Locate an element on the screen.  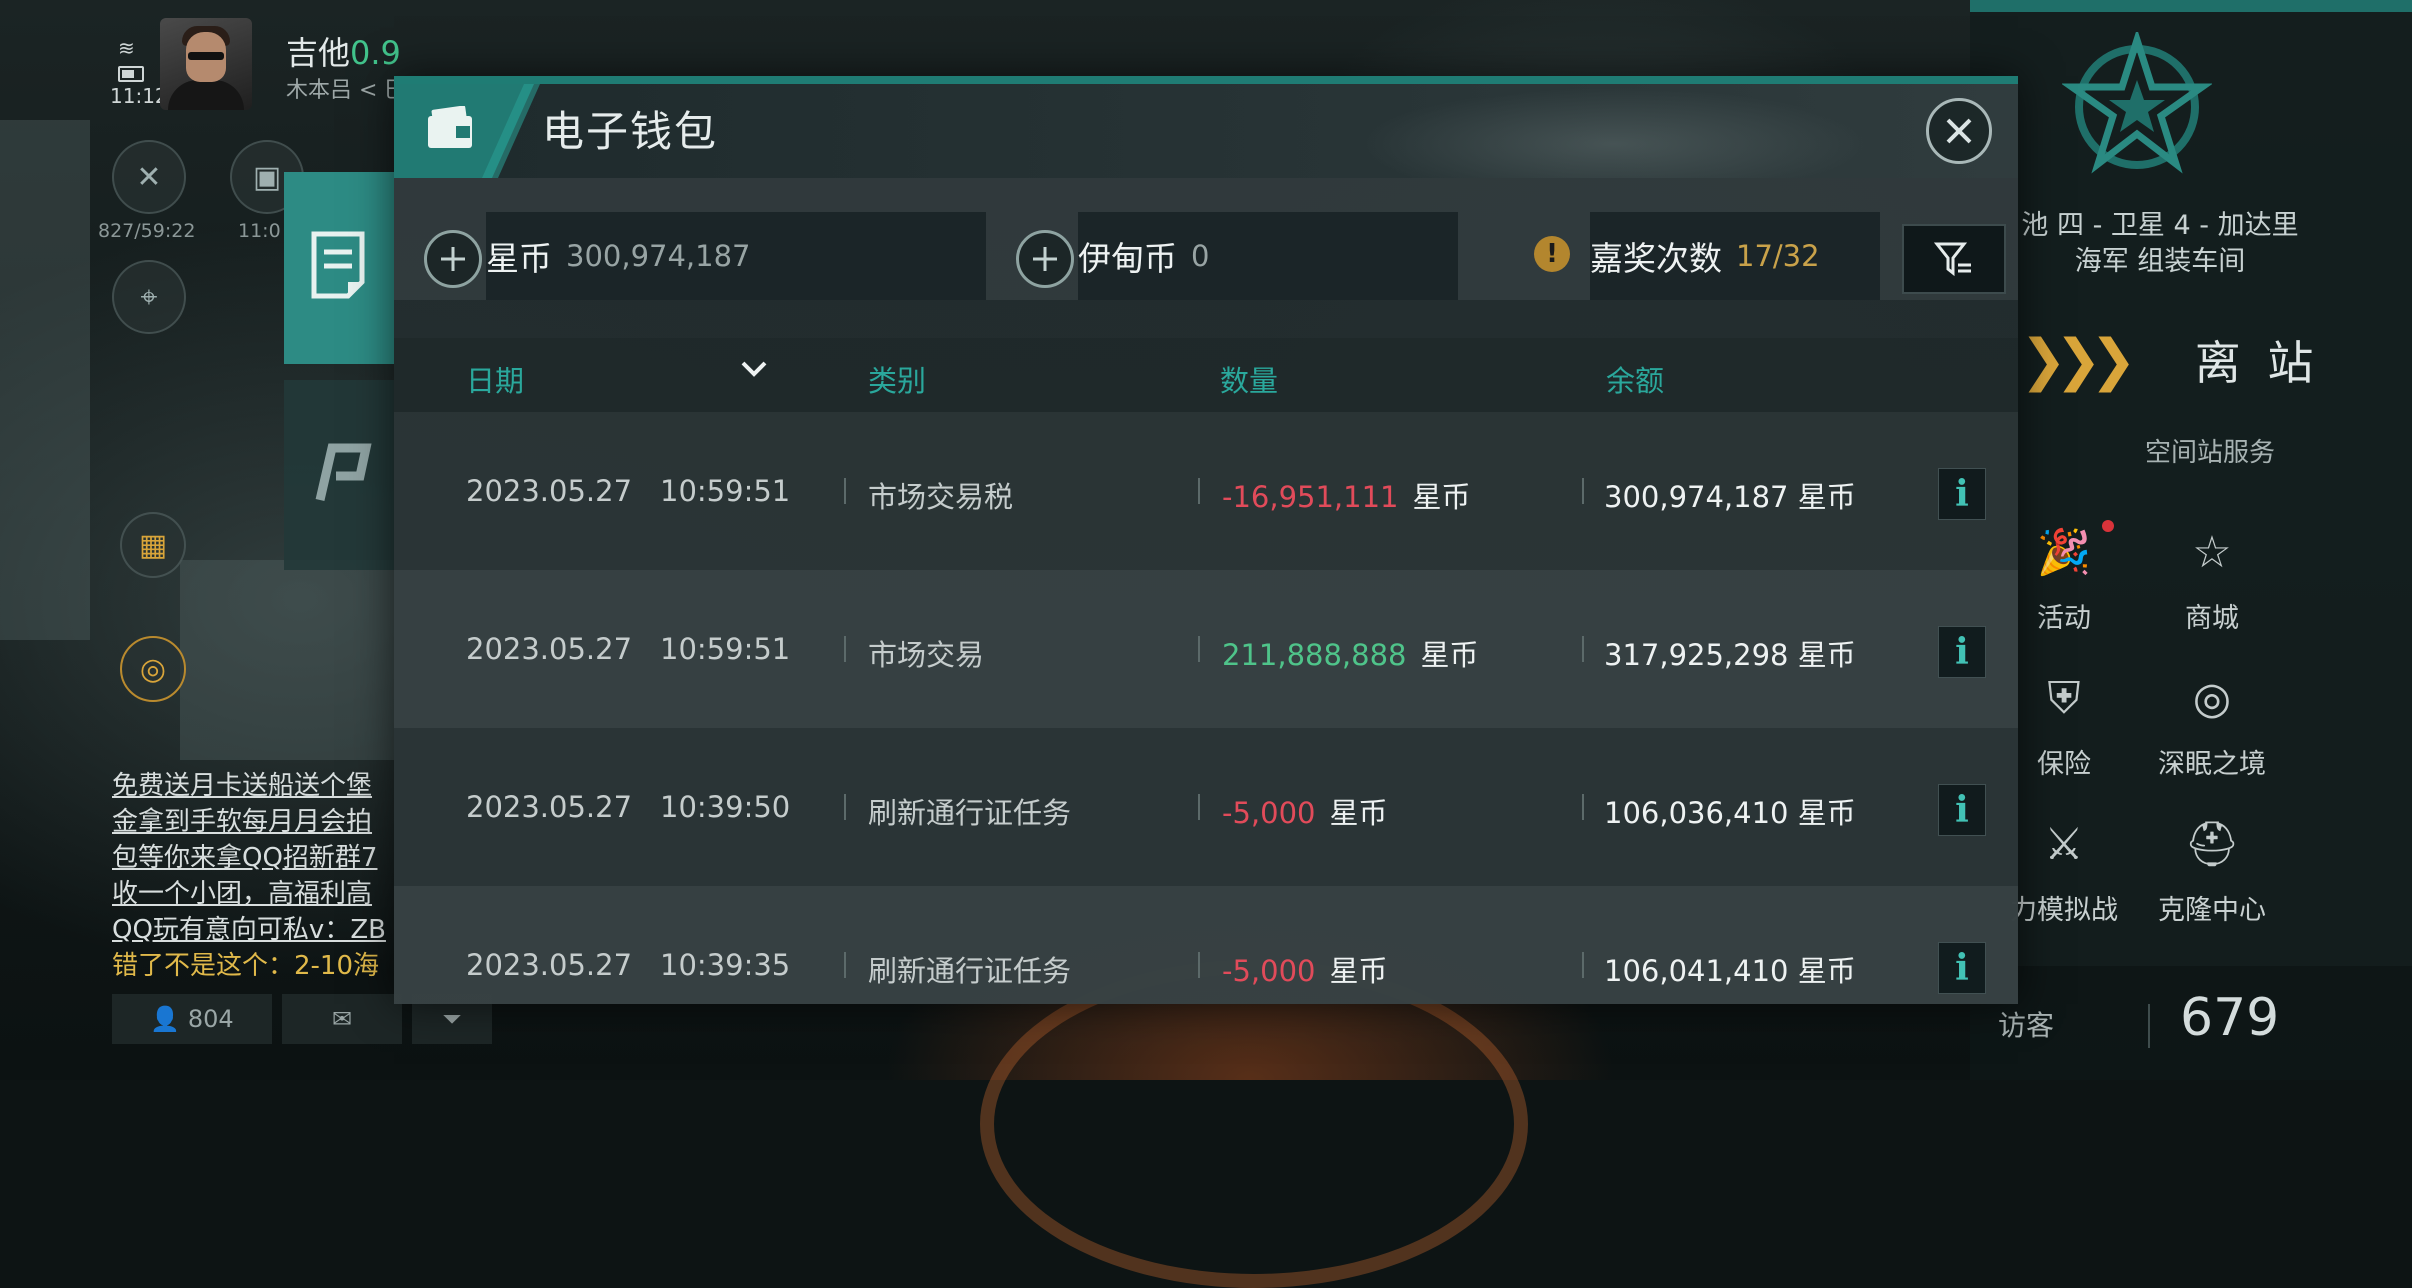
undock-button: ❯❯❯ 离 站 is located at coordinates (2211, 360).